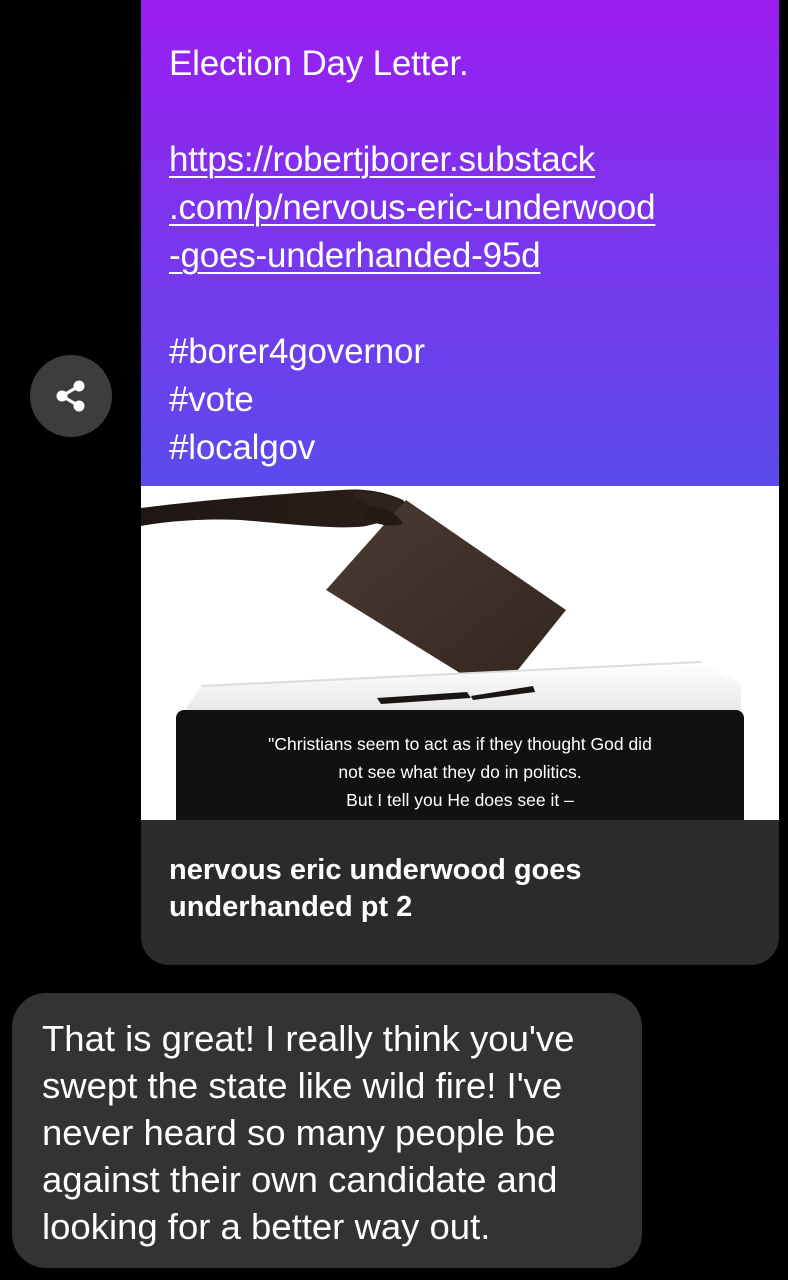  I want to click on message-title: Election Day Letter., so click(319, 63).